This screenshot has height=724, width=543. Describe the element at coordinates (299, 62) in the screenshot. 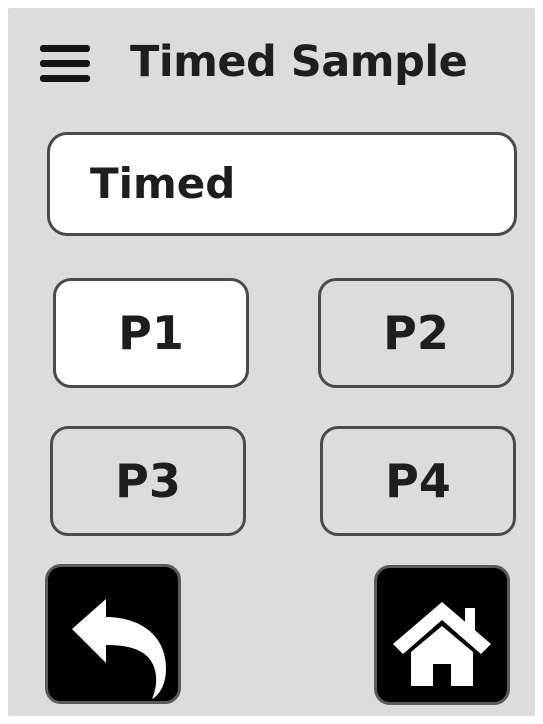

I see `page-title: Timed Sample` at that location.